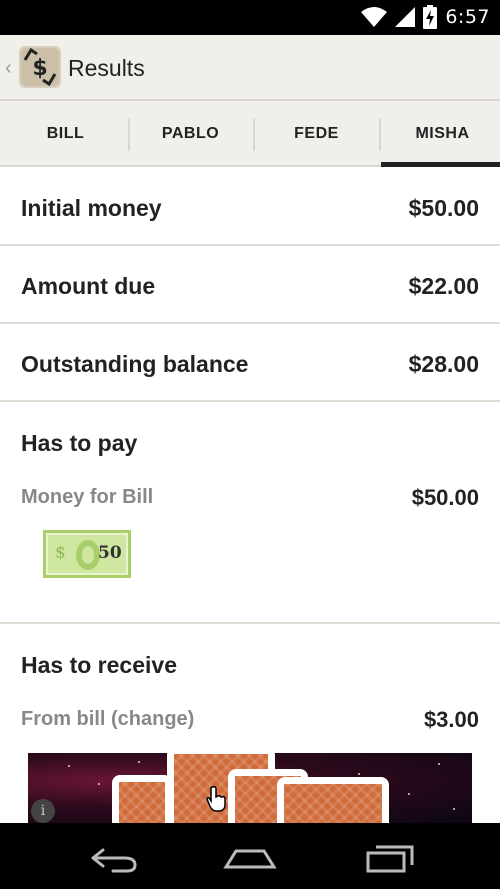 The height and width of the screenshot is (889, 500). Describe the element at coordinates (60, 553) in the screenshot. I see `banknote-currency: $` at that location.